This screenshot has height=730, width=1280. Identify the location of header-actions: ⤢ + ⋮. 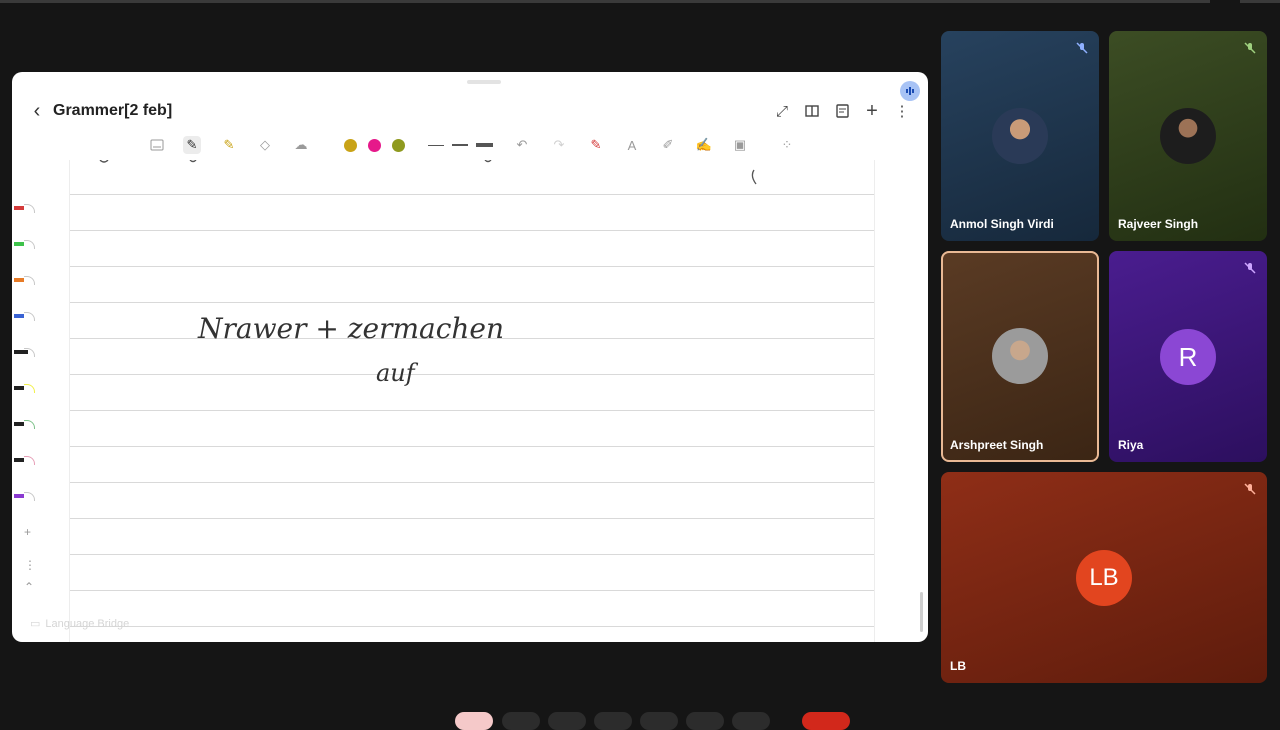
(842, 111).